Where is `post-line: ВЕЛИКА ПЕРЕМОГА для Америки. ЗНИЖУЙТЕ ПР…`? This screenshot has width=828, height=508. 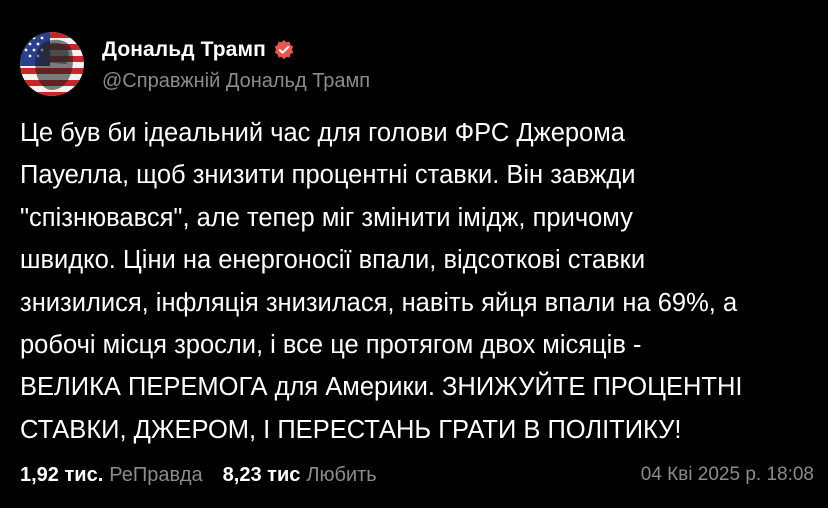 post-line: ВЕЛИКА ПЕРЕМОГА для Америки. ЗНИЖУЙТЕ ПР… is located at coordinates (381, 387).